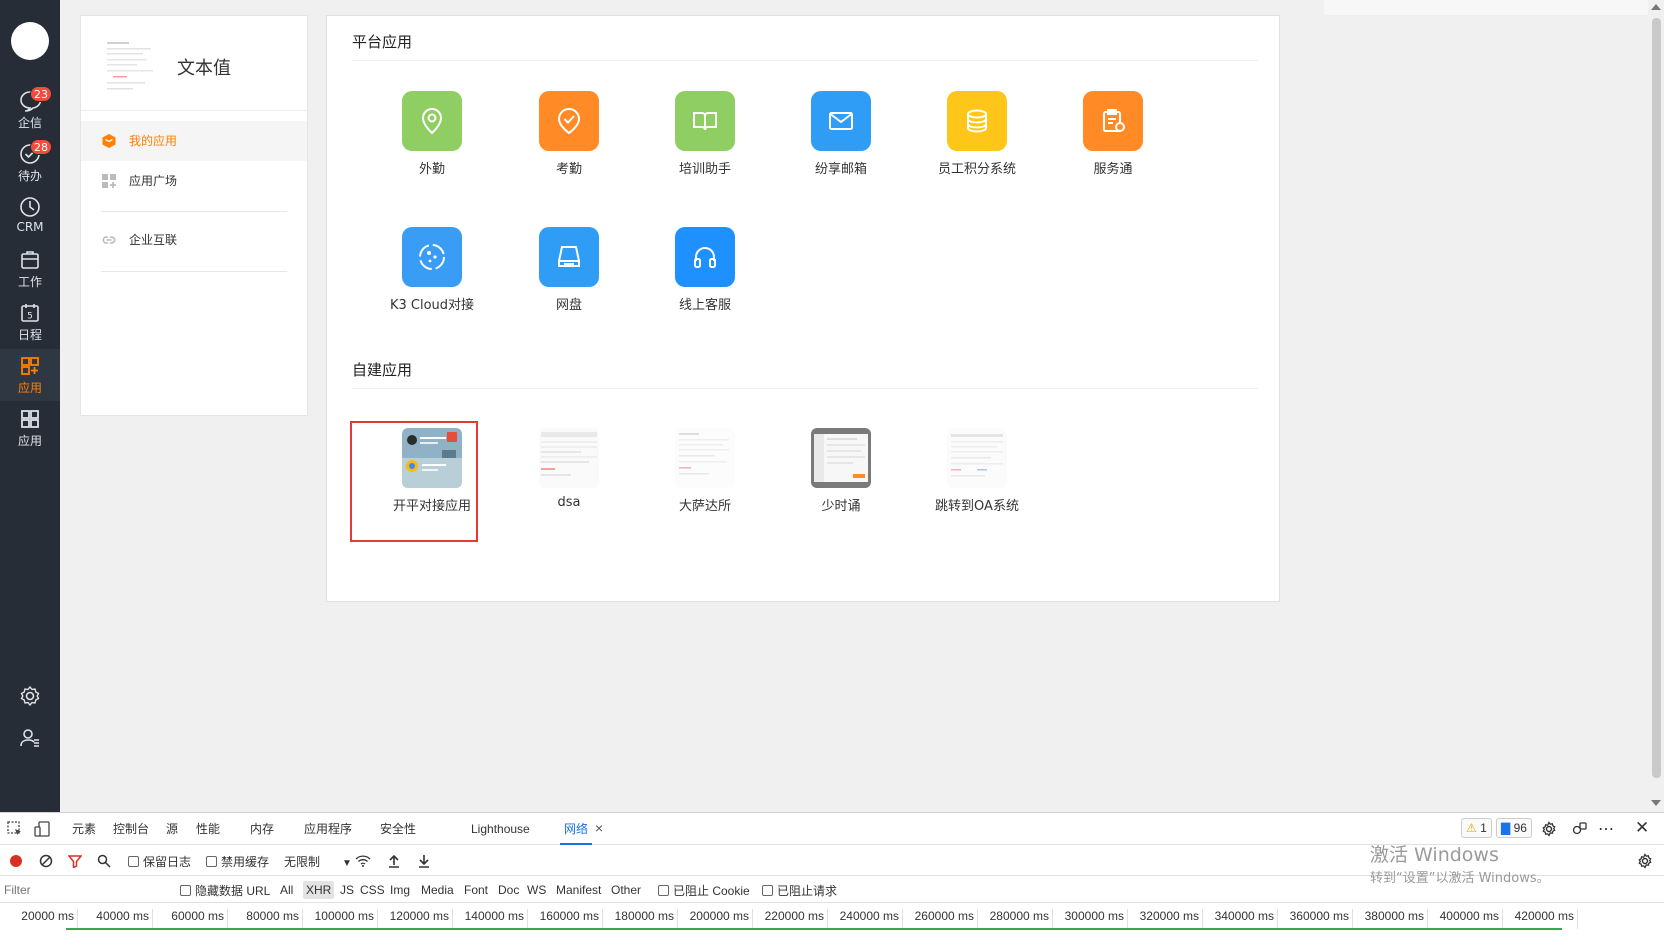 The image size is (1664, 937). Describe the element at coordinates (372, 890) in the screenshot. I see `filter-css: CSS` at that location.